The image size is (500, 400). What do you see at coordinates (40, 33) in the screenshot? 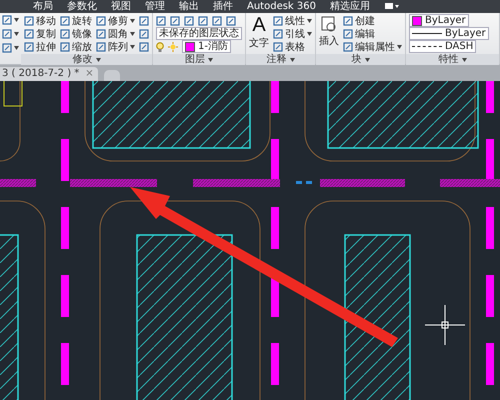
I see `ribbon-tool-button: 复制` at bounding box center [40, 33].